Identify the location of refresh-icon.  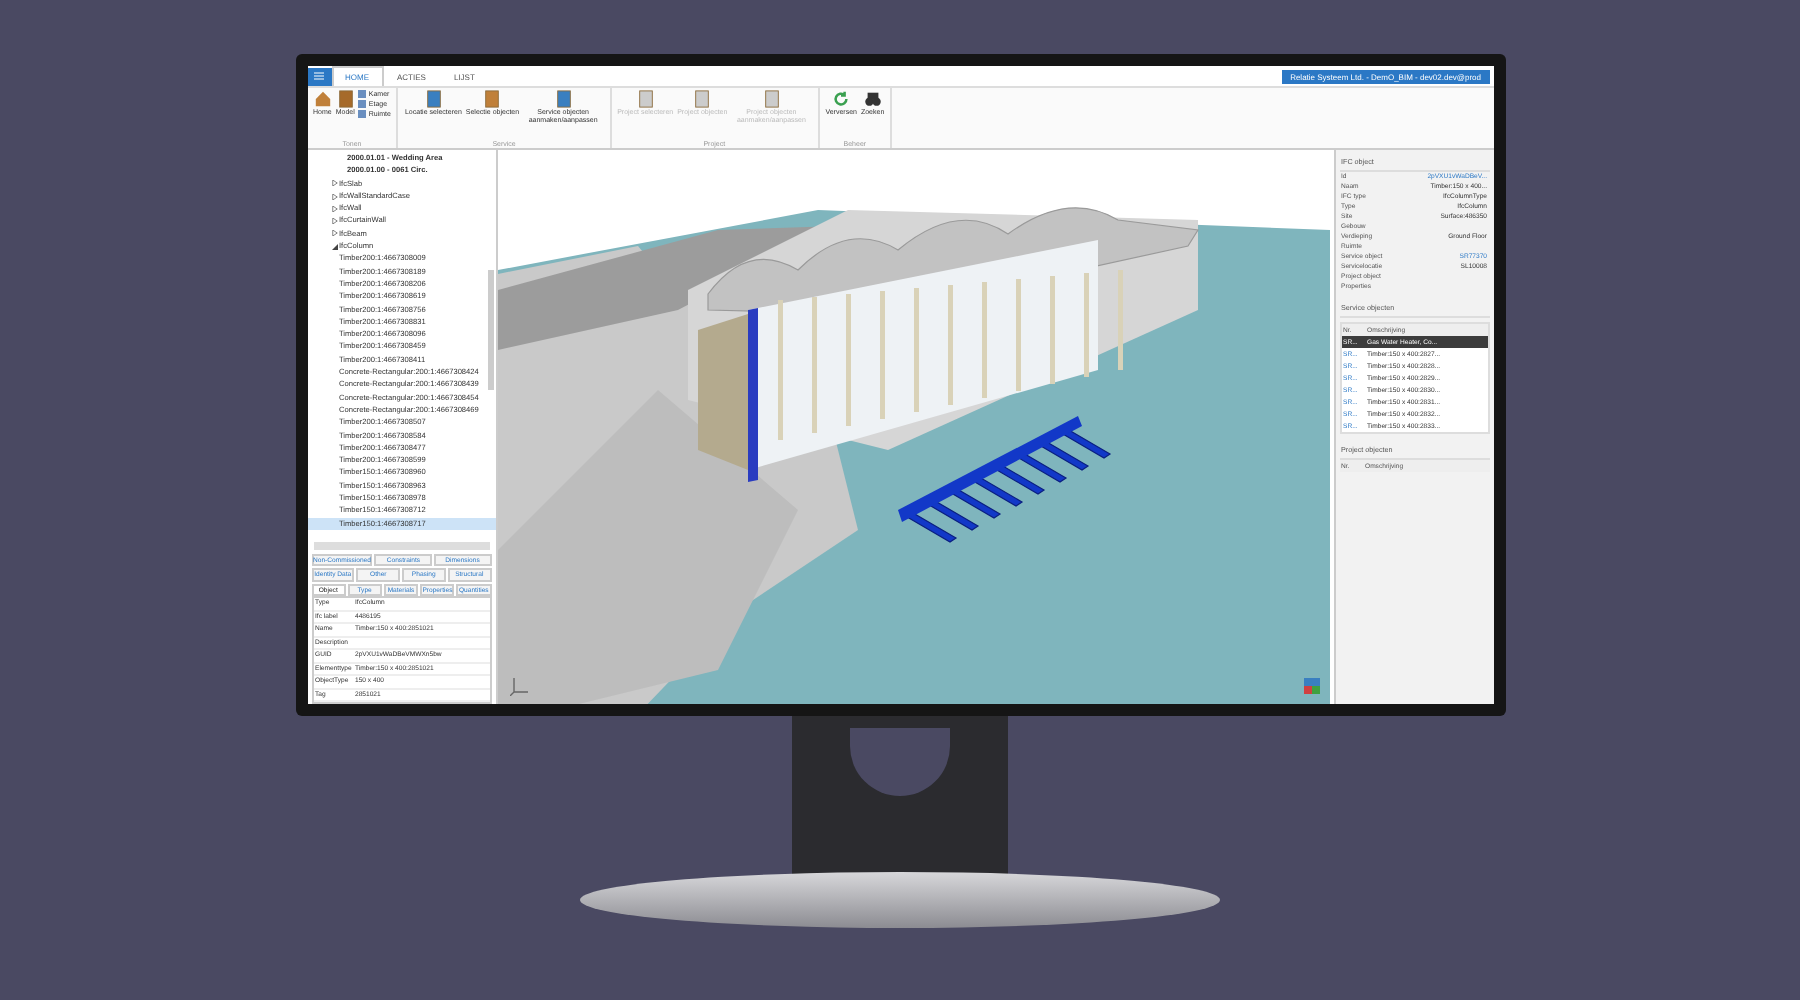
(841, 99).